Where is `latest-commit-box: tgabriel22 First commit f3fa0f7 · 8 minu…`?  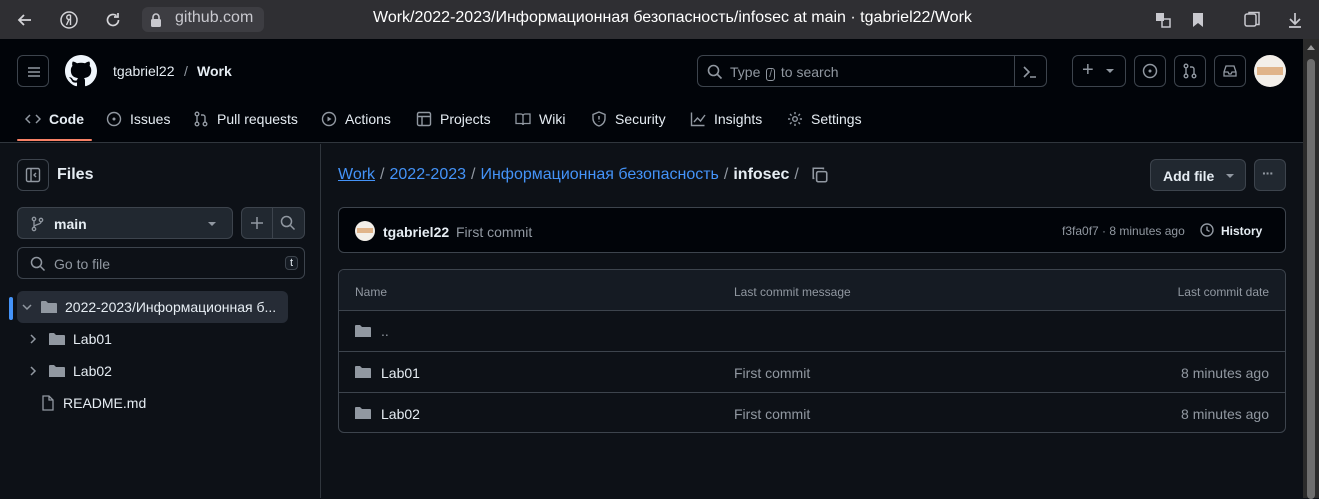 latest-commit-box: tgabriel22 First commit f3fa0f7 · 8 minu… is located at coordinates (812, 230).